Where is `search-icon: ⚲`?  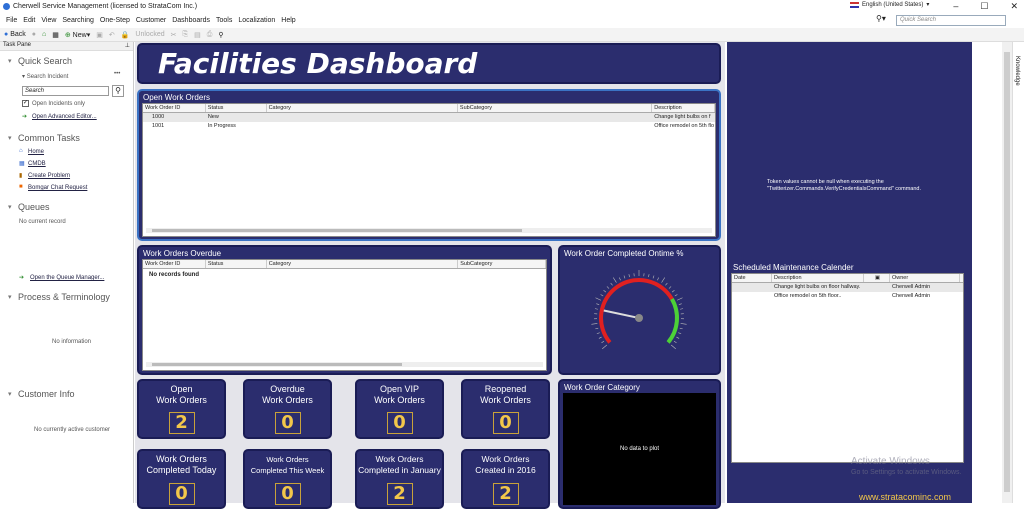 search-icon: ⚲ is located at coordinates (118, 90).